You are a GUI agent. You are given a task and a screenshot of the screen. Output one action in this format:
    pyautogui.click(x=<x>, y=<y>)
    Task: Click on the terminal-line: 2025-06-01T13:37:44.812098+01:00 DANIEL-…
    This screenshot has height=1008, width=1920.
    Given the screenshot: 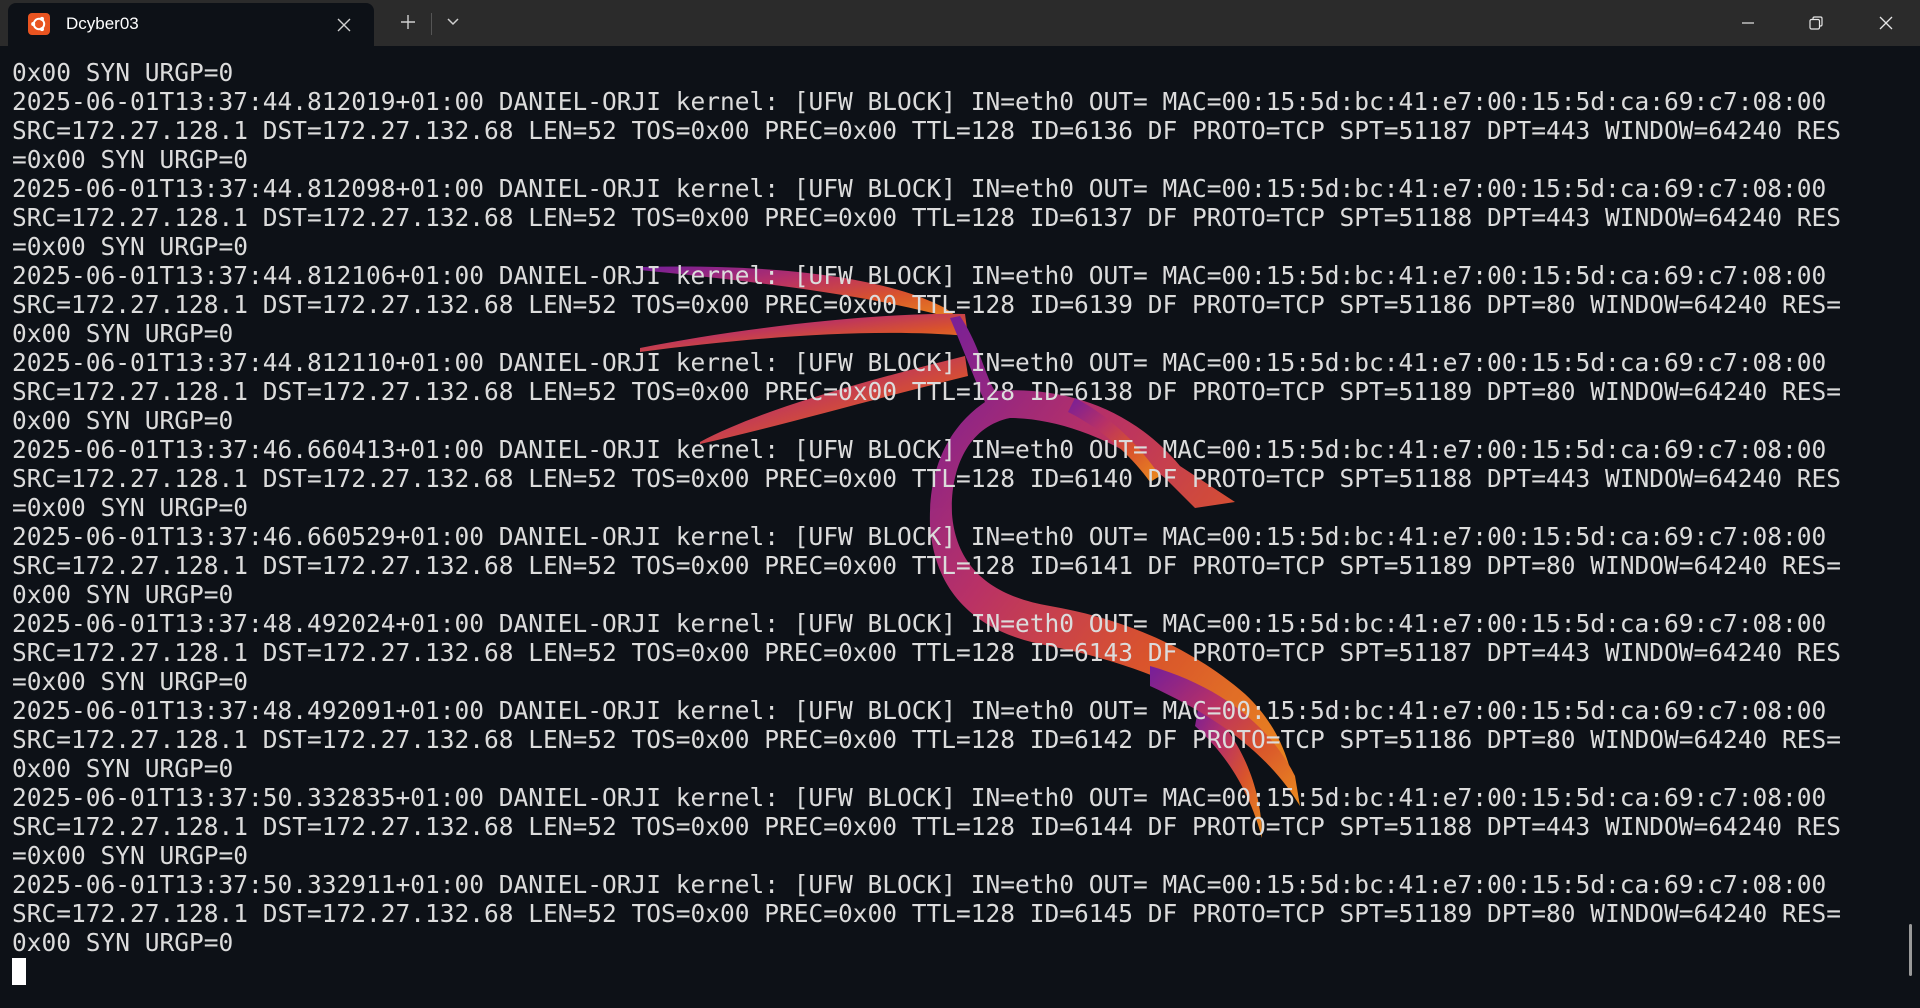 What is the action you would take?
    pyautogui.click(x=919, y=188)
    